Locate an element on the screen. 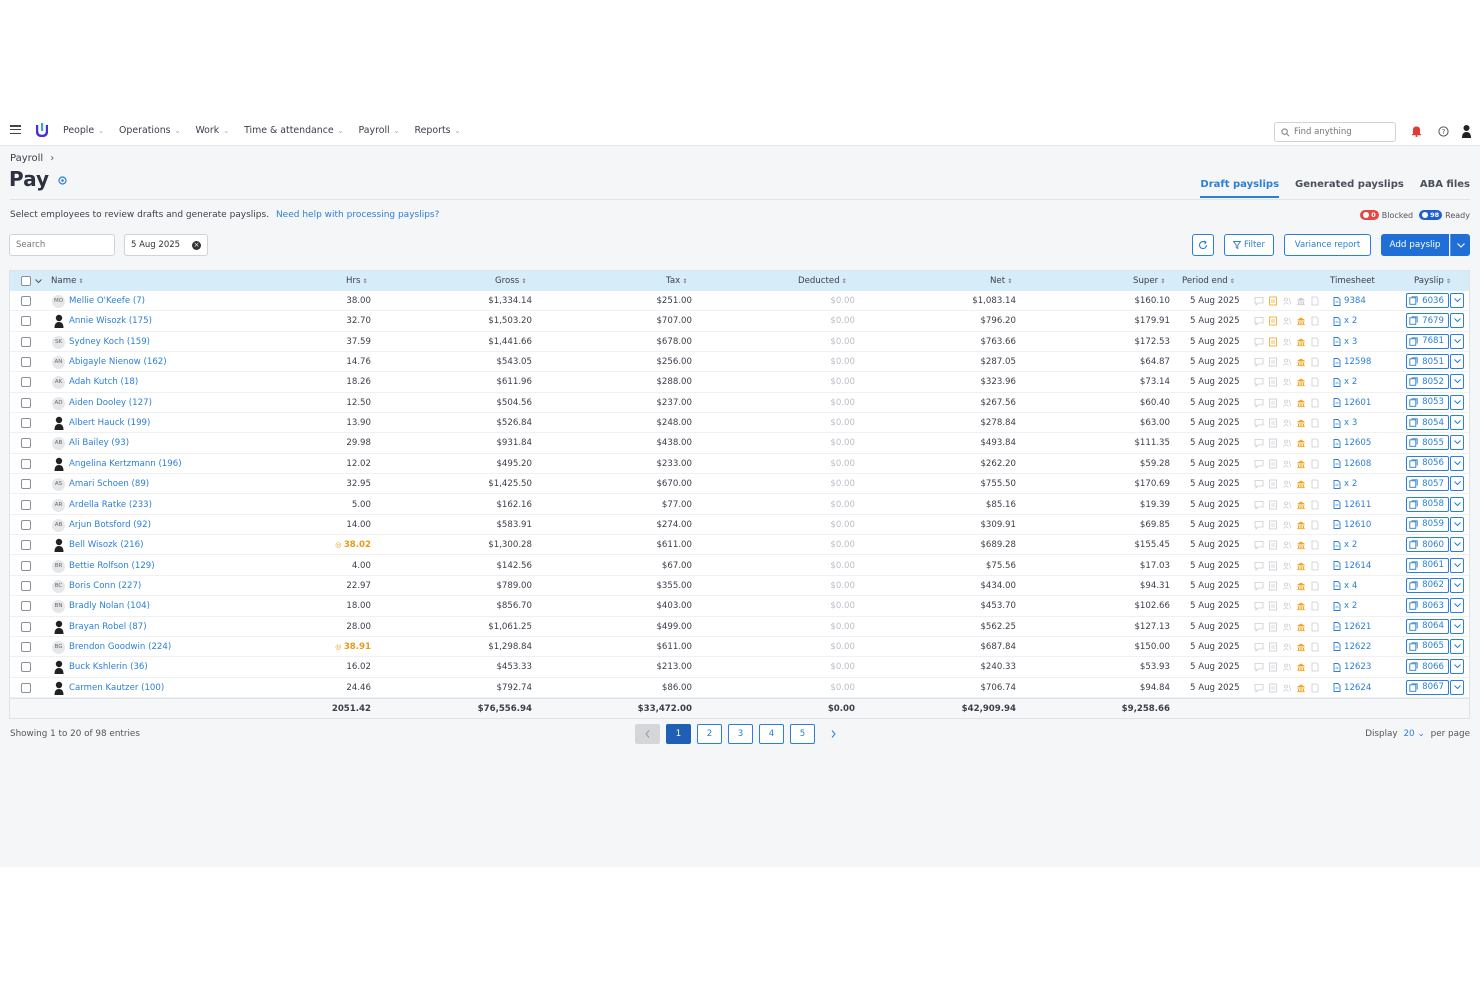 This screenshot has height=987, width=1480. col-gross: Gross ⇕ is located at coordinates (510, 281).